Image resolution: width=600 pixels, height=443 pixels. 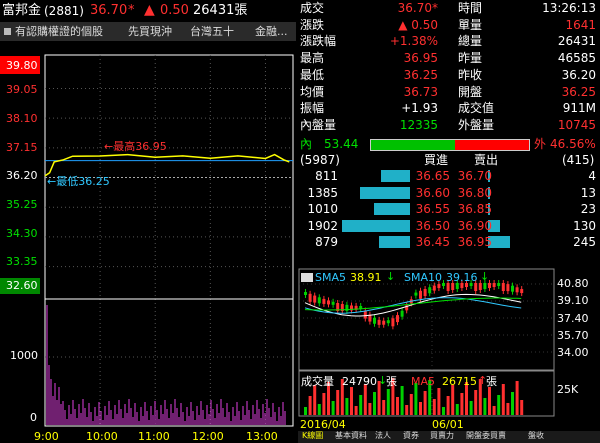 What do you see at coordinates (536, 436) in the screenshot?
I see `bottom-tab: 盤收` at bounding box center [536, 436].